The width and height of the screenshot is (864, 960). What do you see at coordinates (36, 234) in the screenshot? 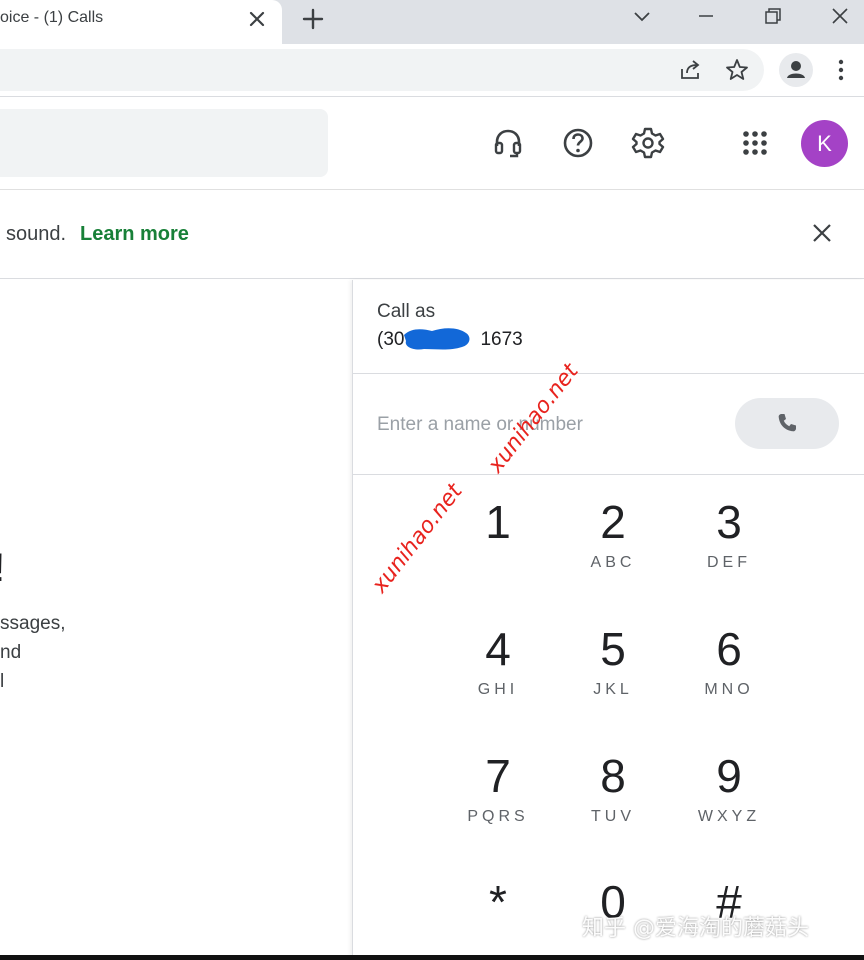
I see `banner-text: sound.` at bounding box center [36, 234].